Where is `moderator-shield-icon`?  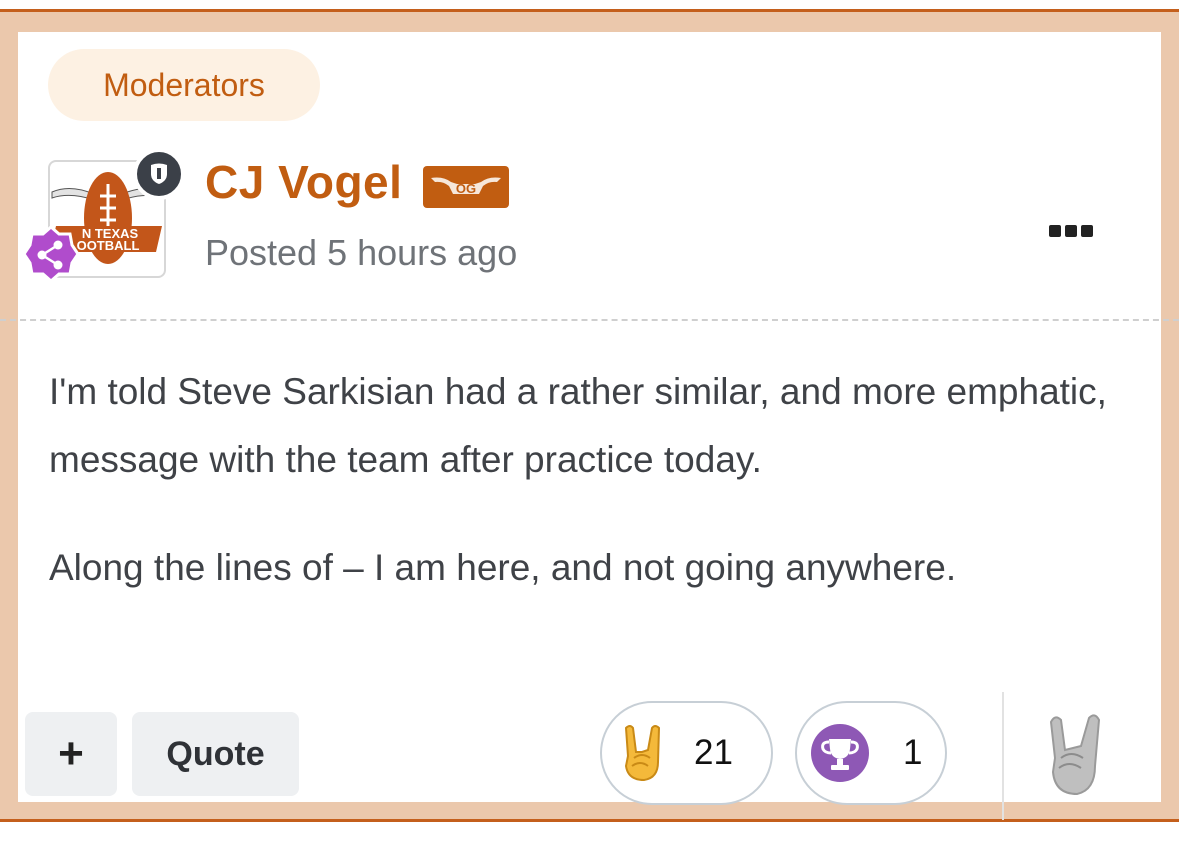
moderator-shield-icon is located at coordinates (159, 174).